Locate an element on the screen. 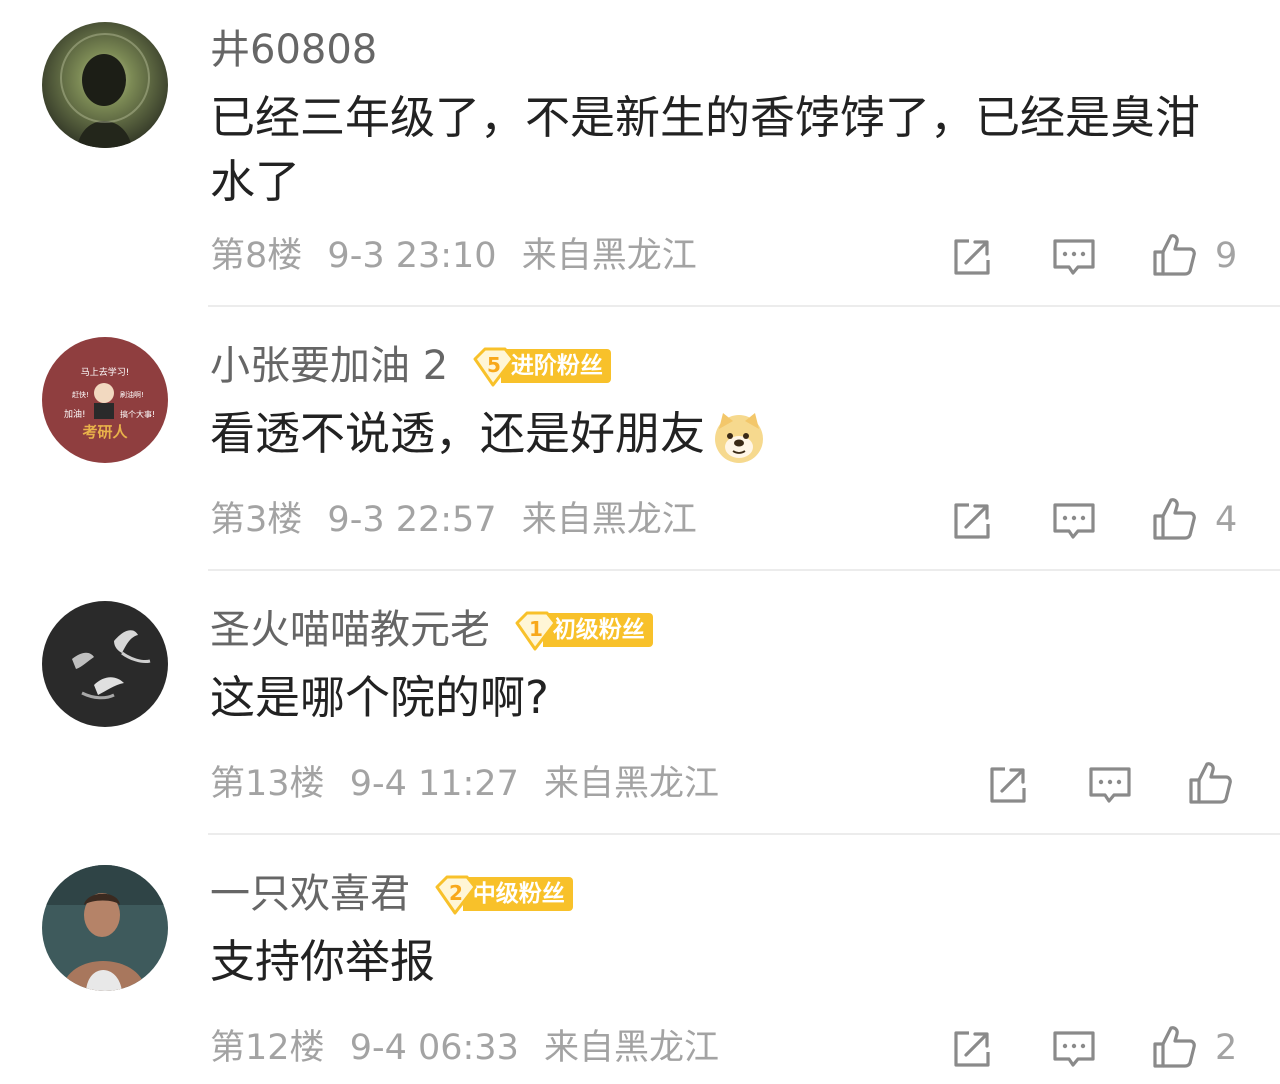 The width and height of the screenshot is (1280, 1084). username: 一只欢喜君 2 中级粉丝 is located at coordinates (391, 893).